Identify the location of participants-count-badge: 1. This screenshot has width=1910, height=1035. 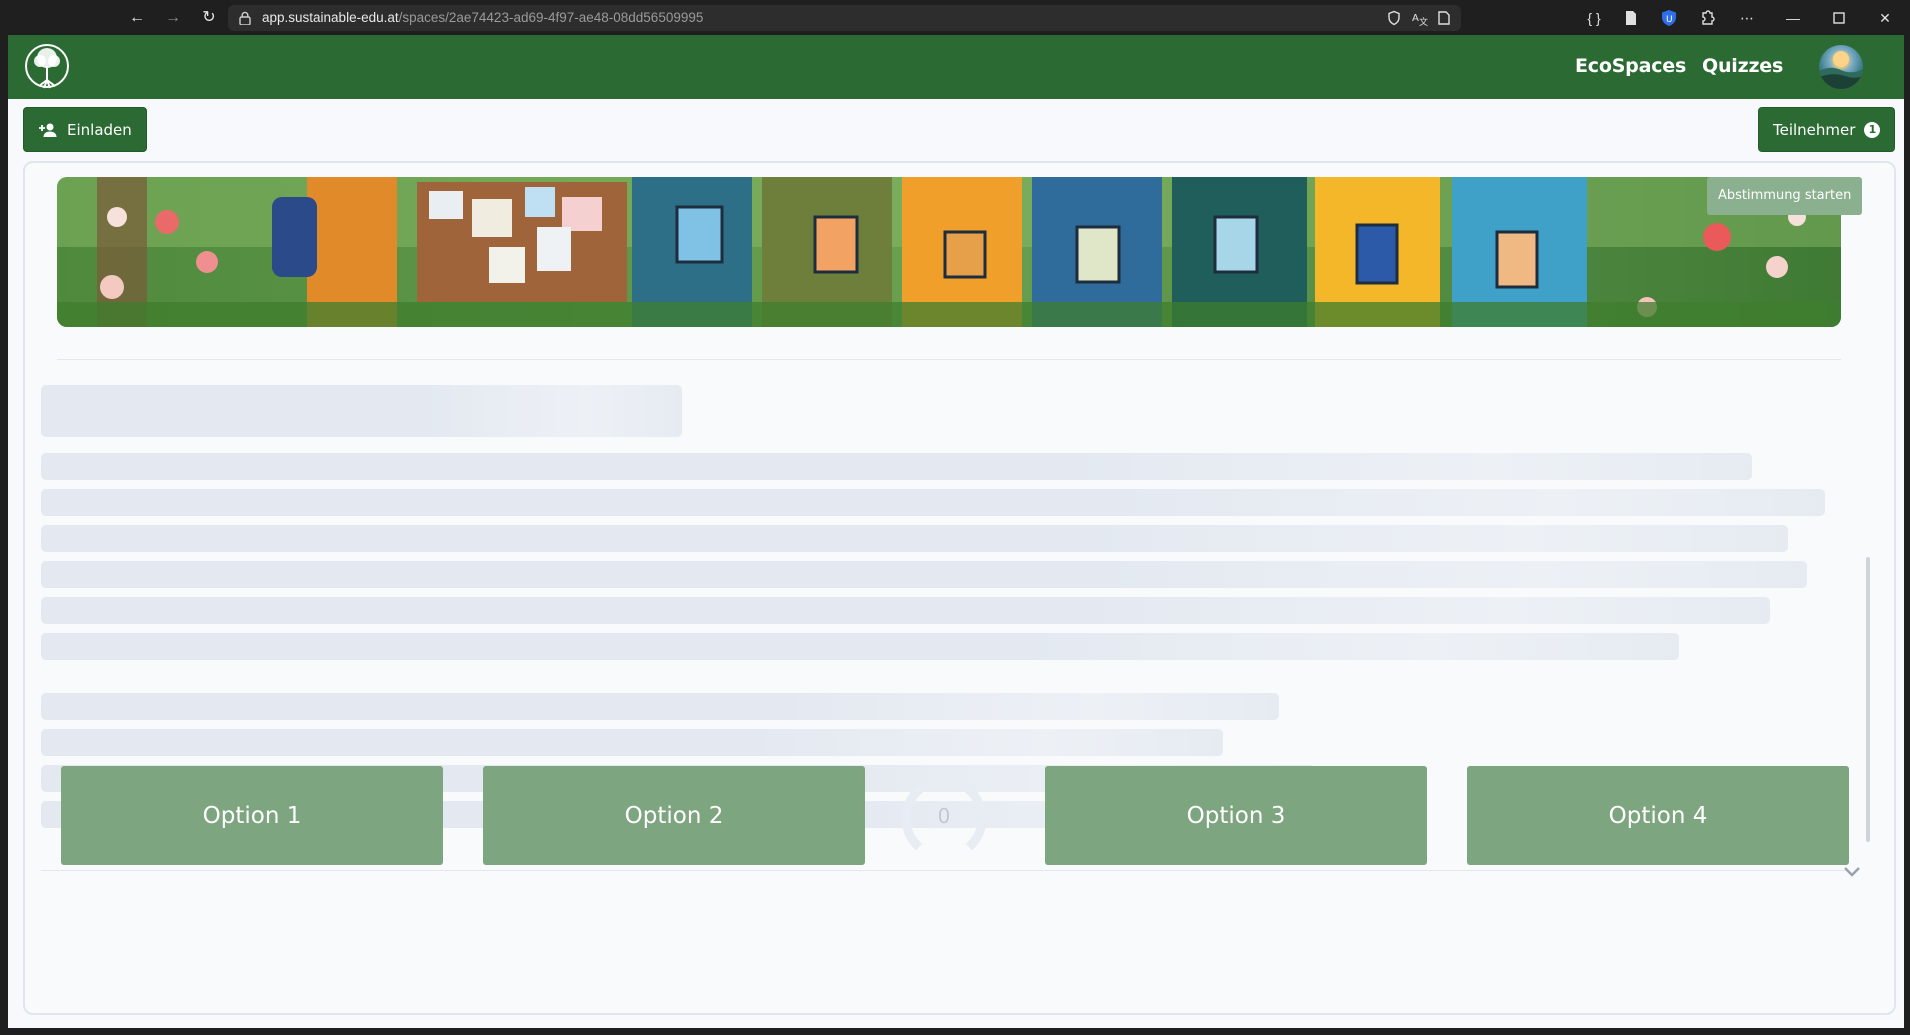
(1872, 129).